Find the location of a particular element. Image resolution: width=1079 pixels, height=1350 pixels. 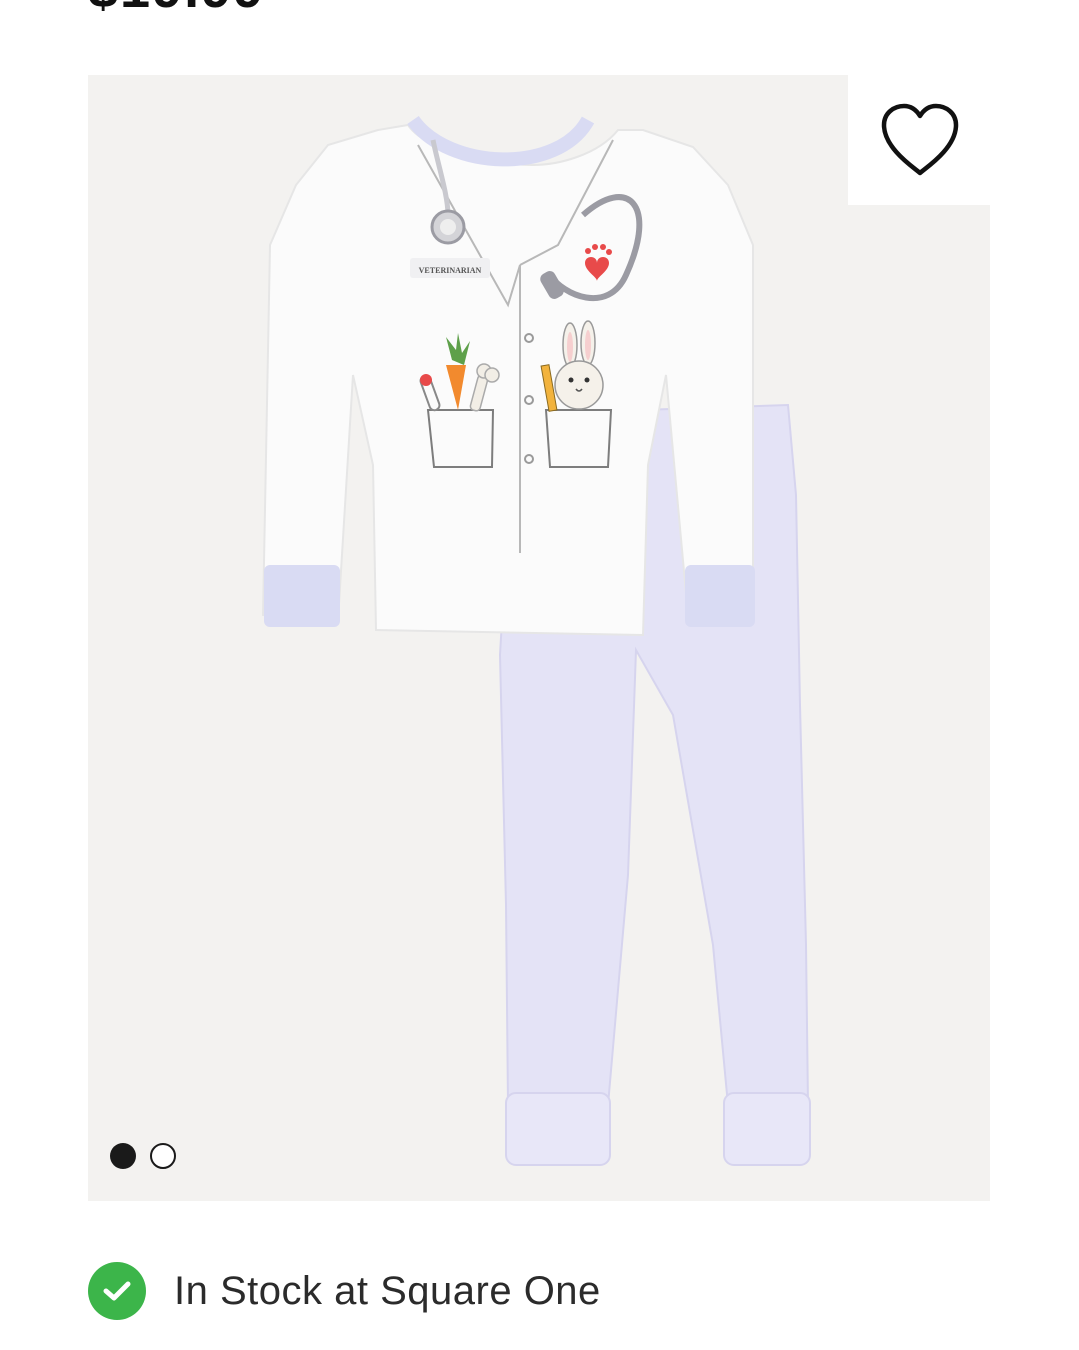

availability-row: In Stock at Square One is located at coordinates (344, 1291).